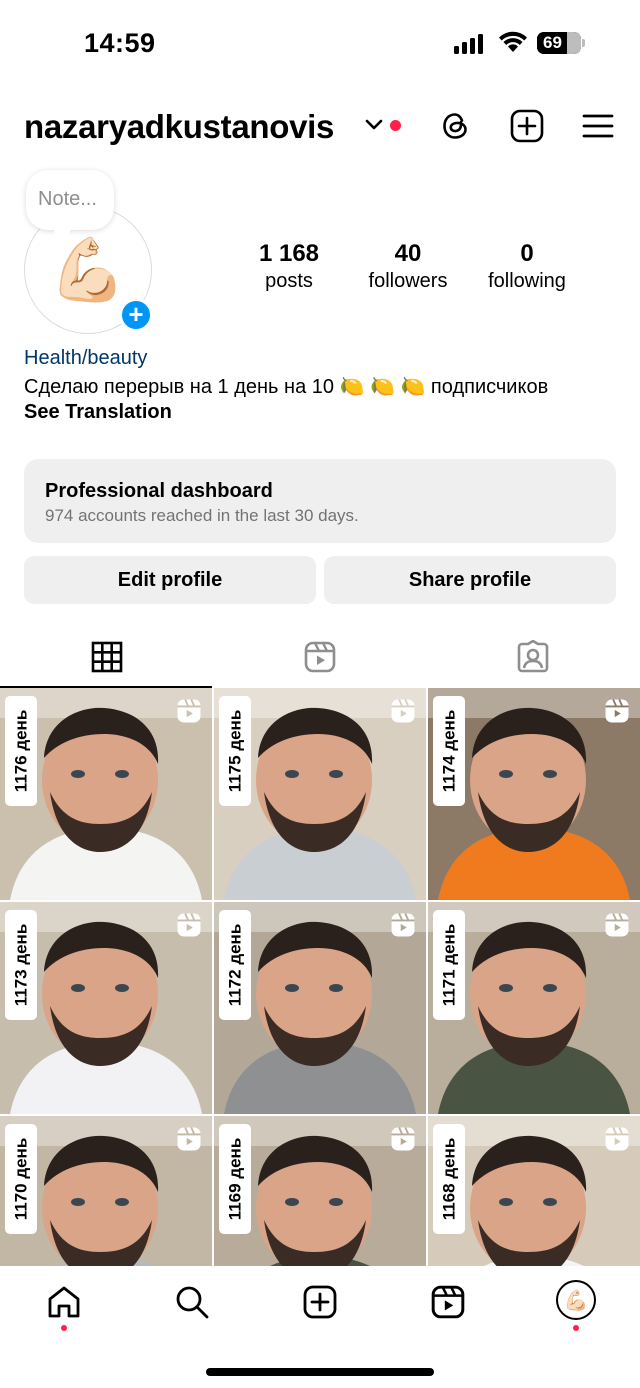  I want to click on cellular-signal-icon, so click(468, 44).